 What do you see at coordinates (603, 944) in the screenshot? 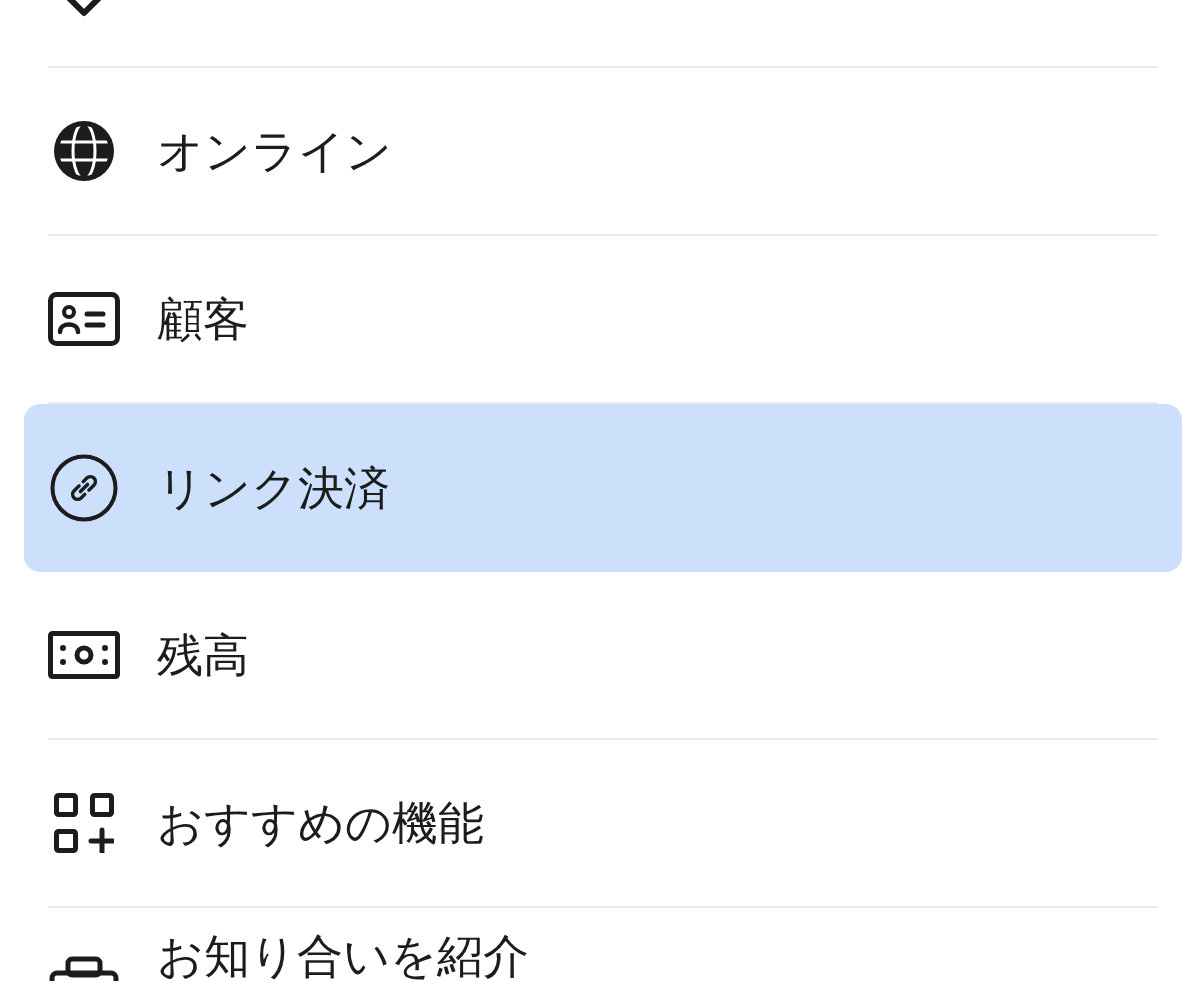
I see `menu-item: お知り合いを紹介` at bounding box center [603, 944].